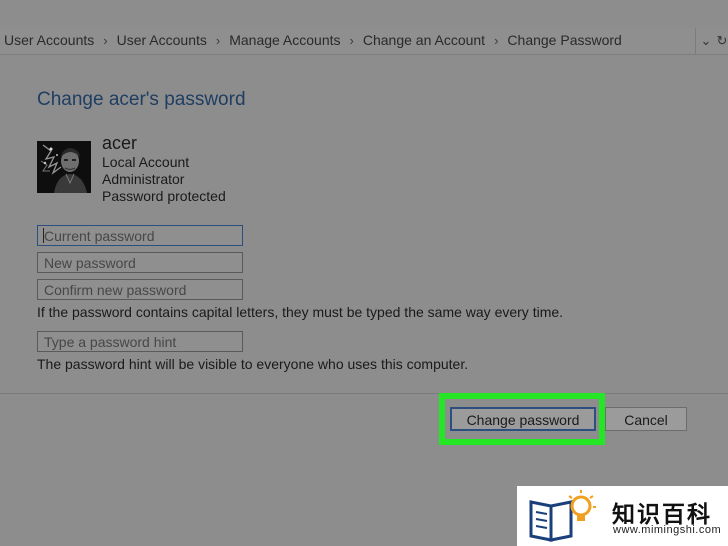 The width and height of the screenshot is (728, 546). What do you see at coordinates (705, 41) in the screenshot?
I see `chevron-down-icon: ⌄` at bounding box center [705, 41].